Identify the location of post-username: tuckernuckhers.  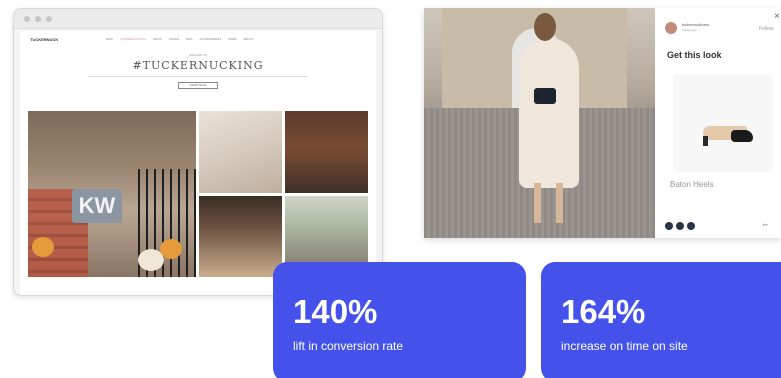
(695, 24).